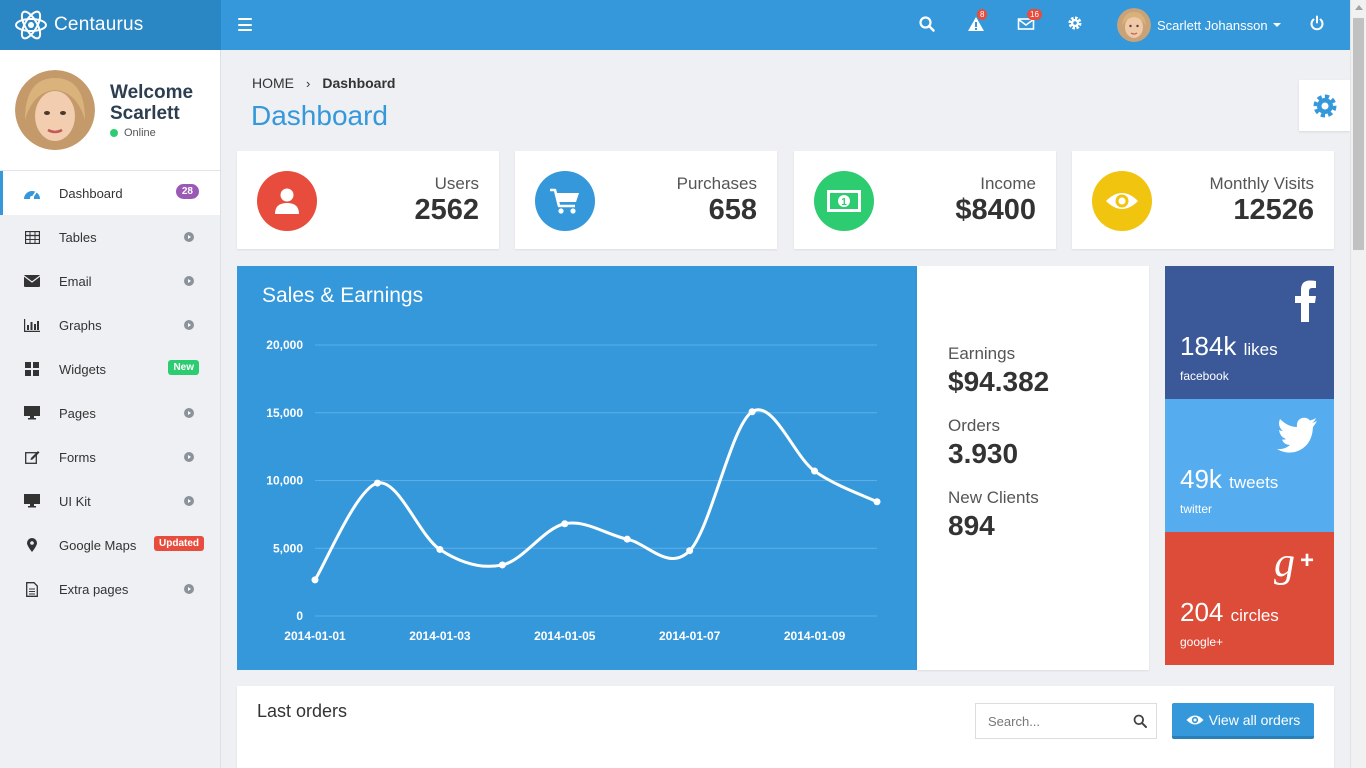  What do you see at coordinates (1273, 210) in the screenshot?
I see `stat-value: 12526` at bounding box center [1273, 210].